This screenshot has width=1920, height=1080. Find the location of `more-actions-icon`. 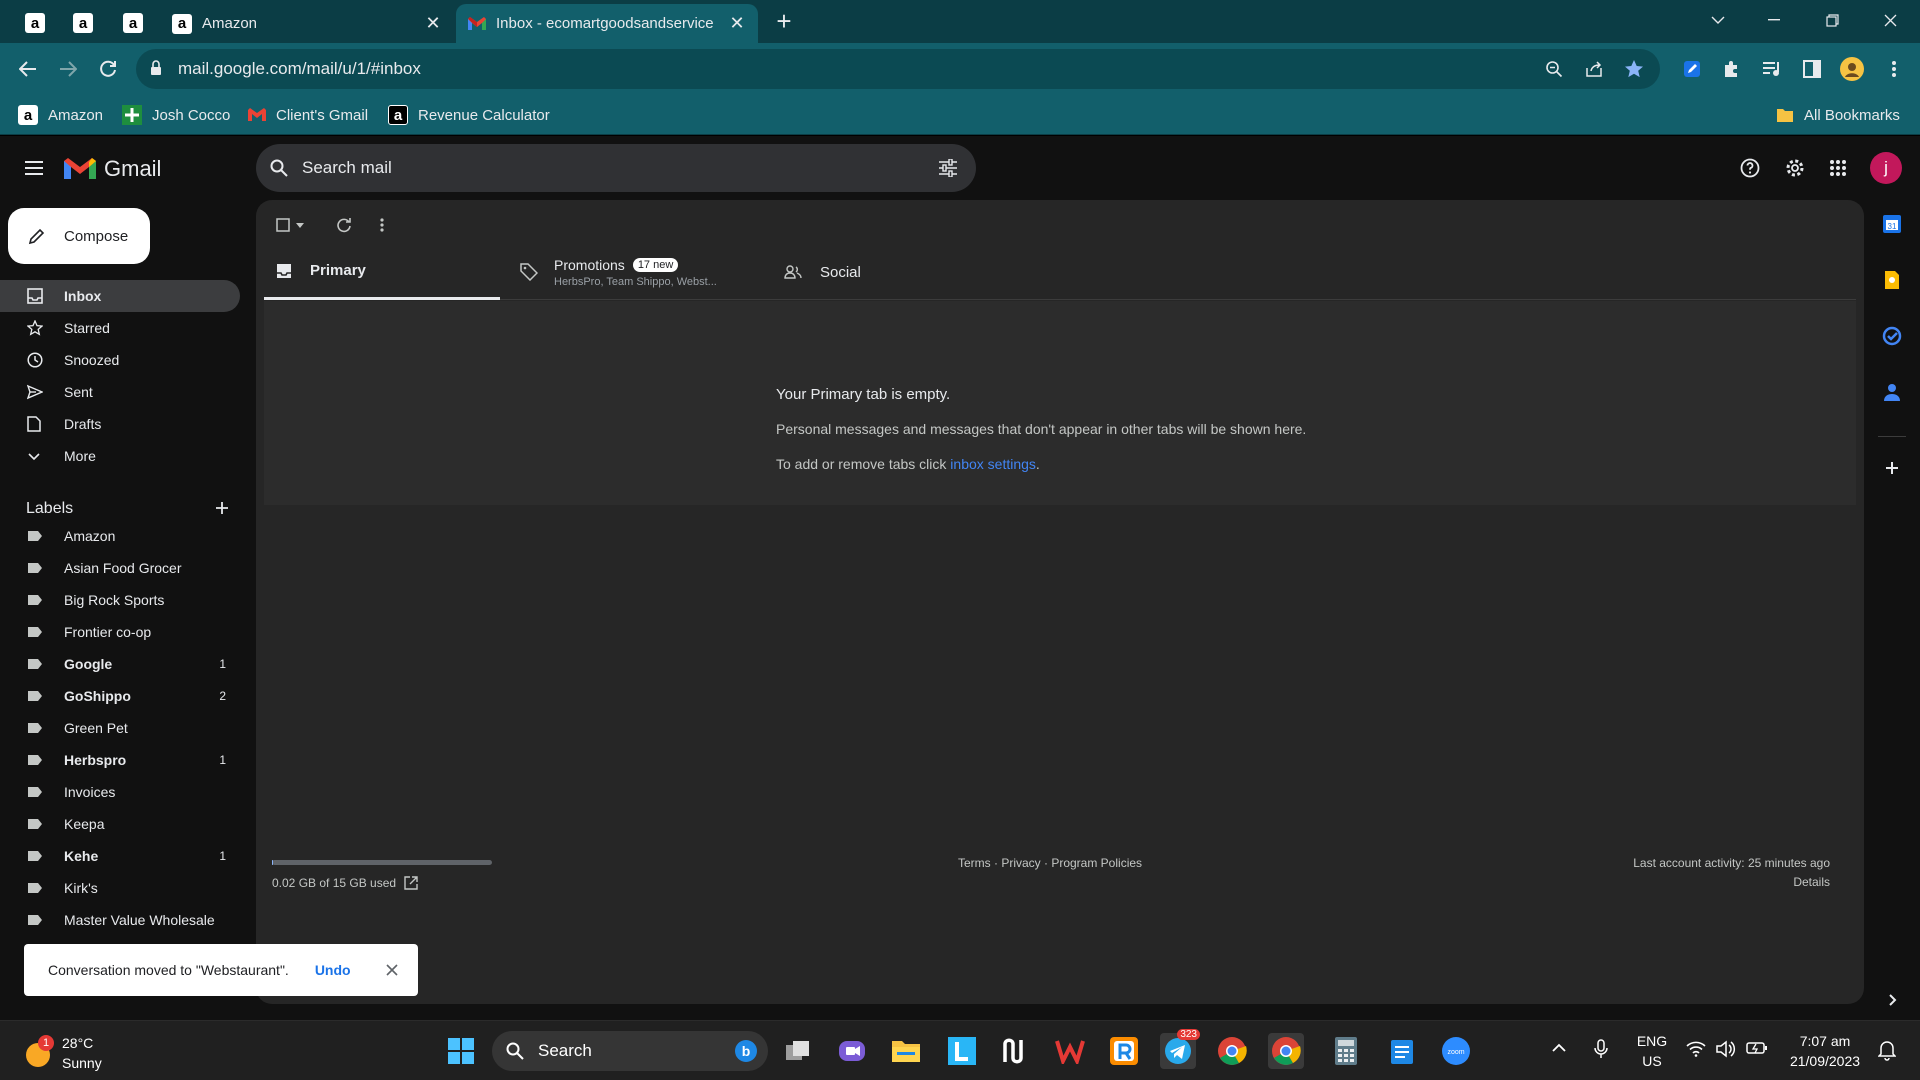

more-actions-icon is located at coordinates (382, 225).